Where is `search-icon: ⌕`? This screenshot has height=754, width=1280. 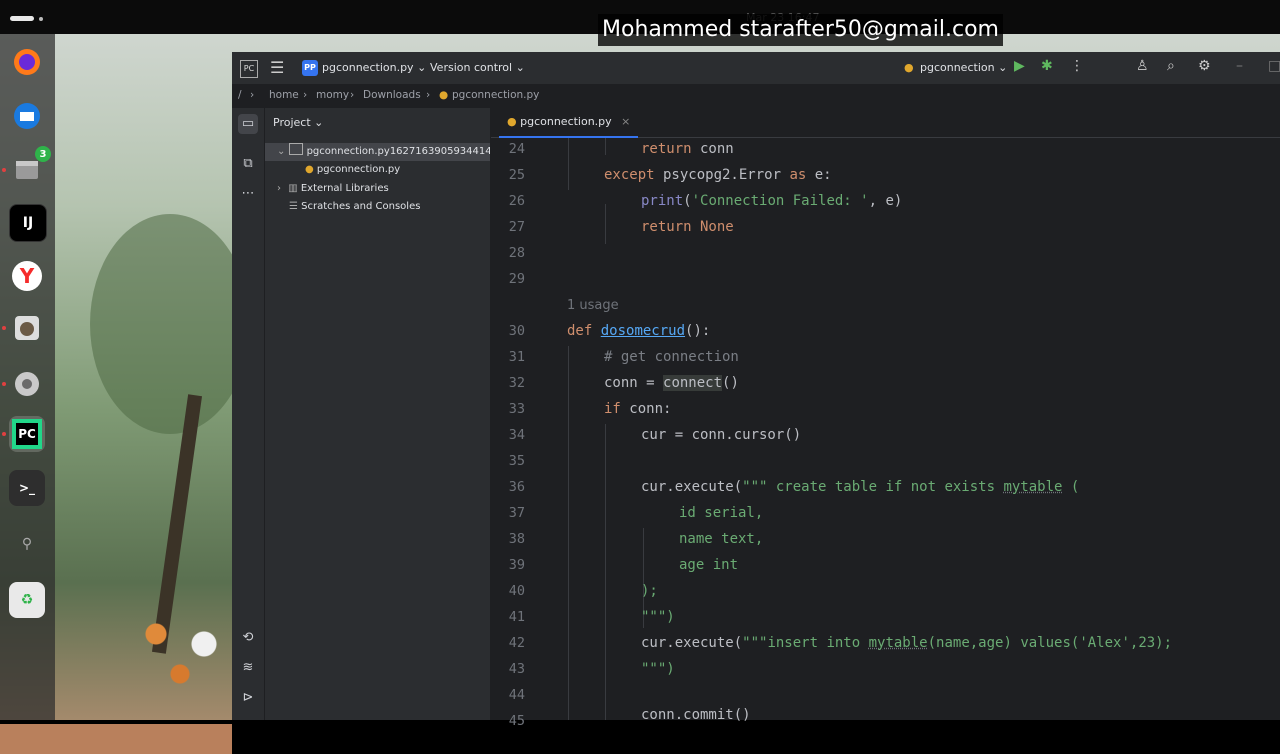
search-icon: ⌕ is located at coordinates (1171, 66).